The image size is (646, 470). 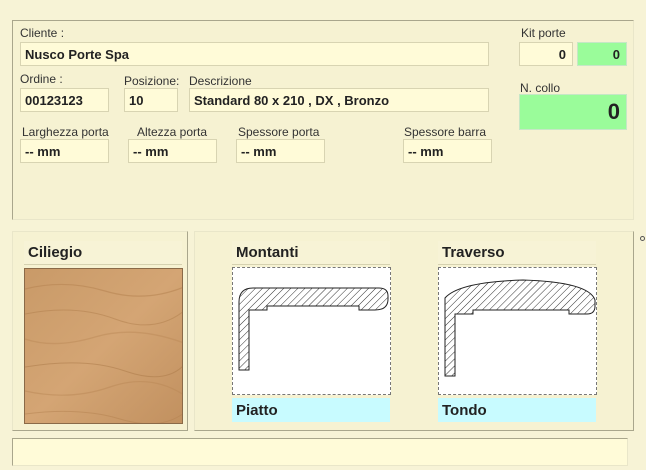 I want to click on ordine-label: Ordine :, so click(x=41, y=79).